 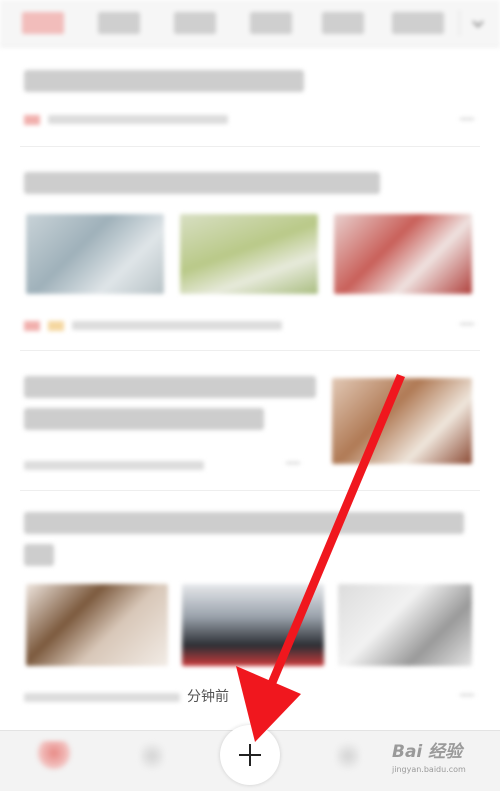 I want to click on arrow-shaft, so click(x=334, y=534).